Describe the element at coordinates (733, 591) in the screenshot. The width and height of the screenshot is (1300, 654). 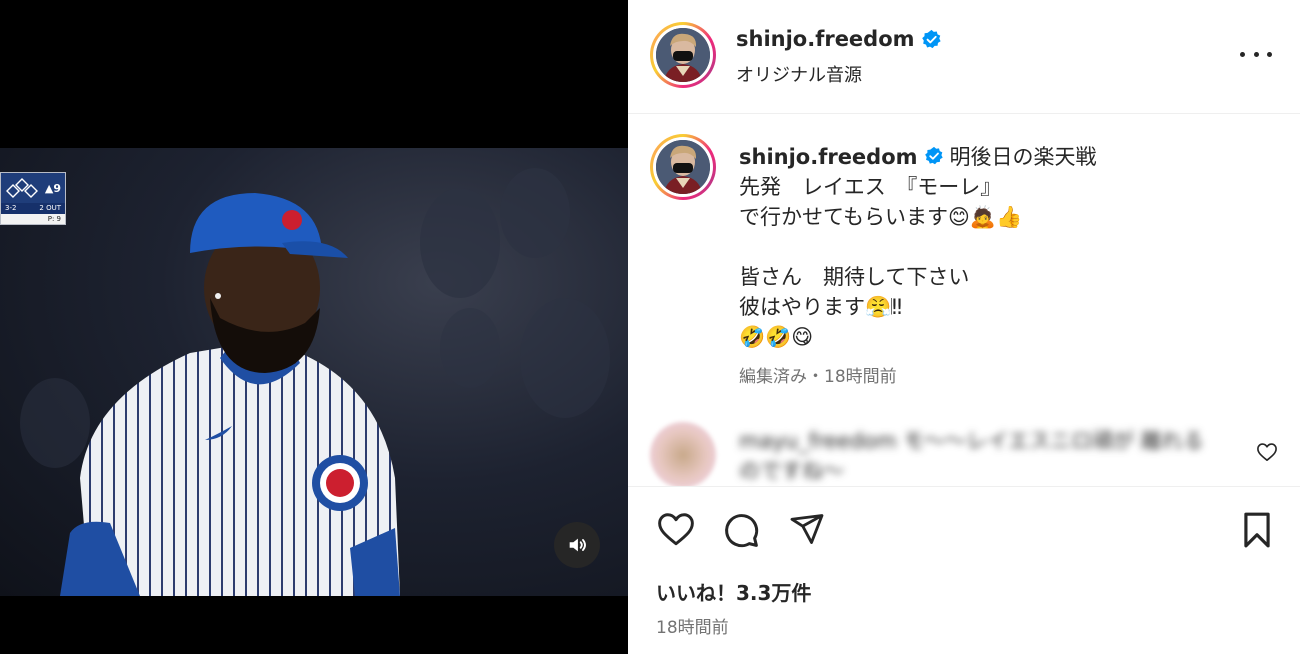
I see `likes-count: いいね！3.3万件` at that location.